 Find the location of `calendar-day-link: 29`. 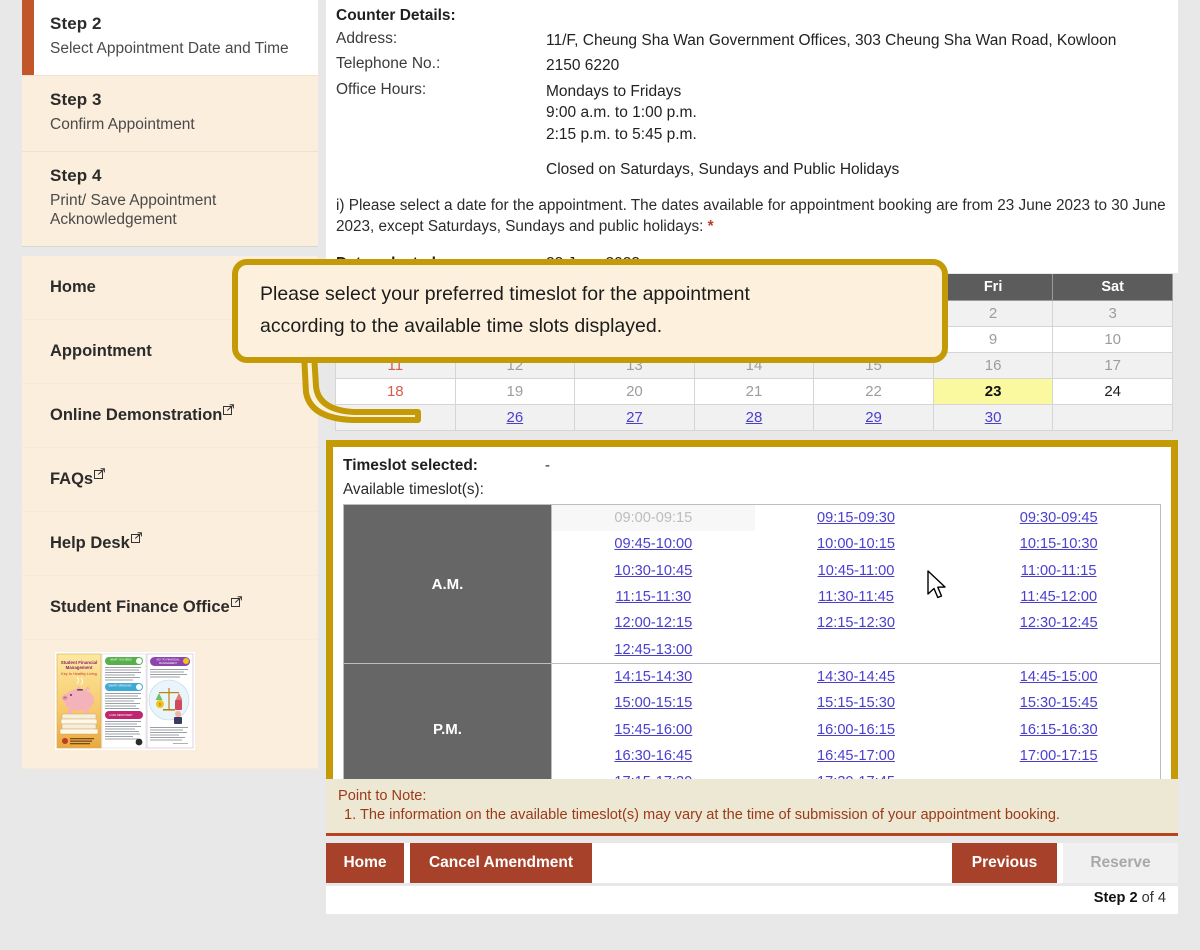

calendar-day-link: 29 is located at coordinates (873, 417).